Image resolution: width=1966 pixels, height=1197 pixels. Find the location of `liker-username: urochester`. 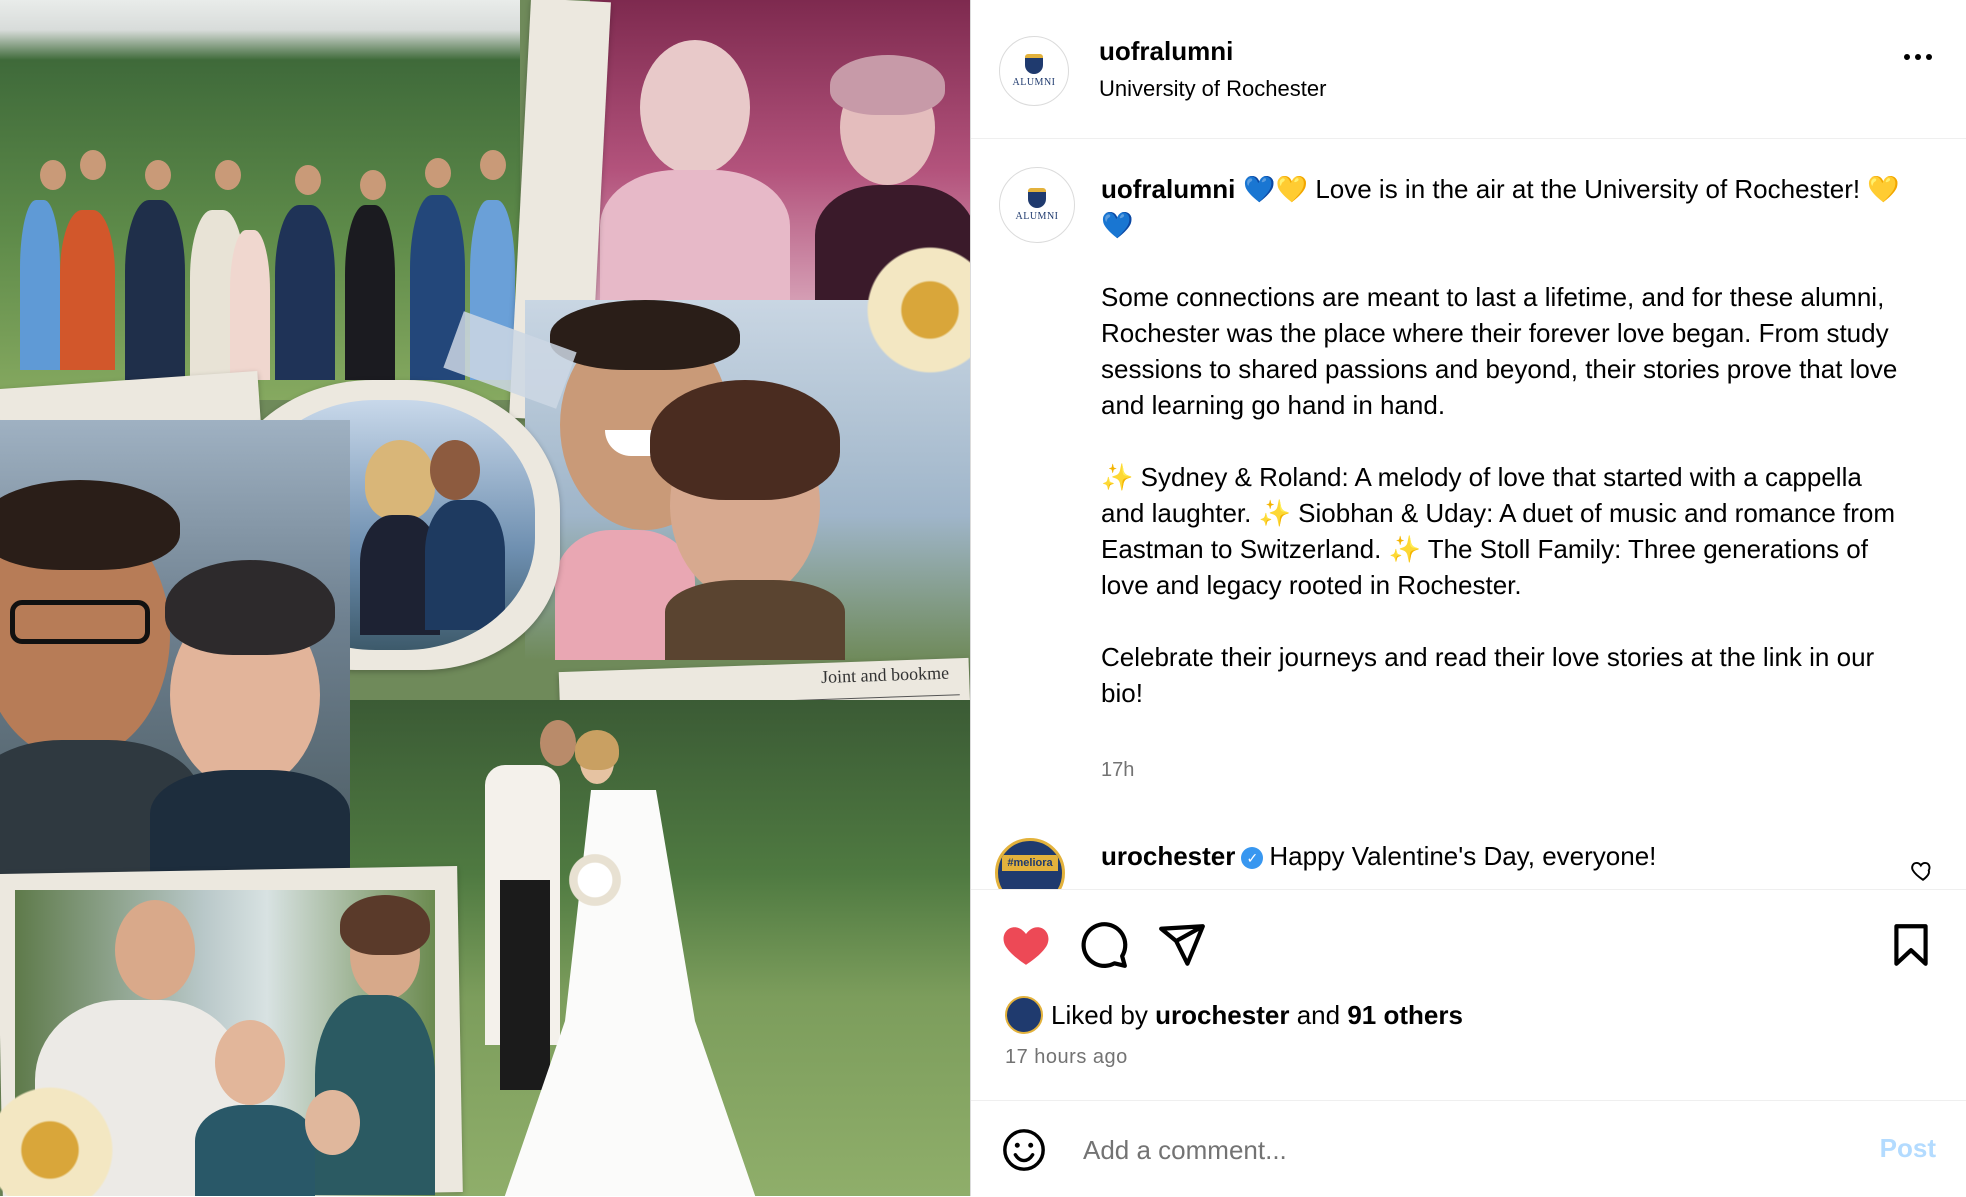

liker-username: urochester is located at coordinates (1222, 1015).